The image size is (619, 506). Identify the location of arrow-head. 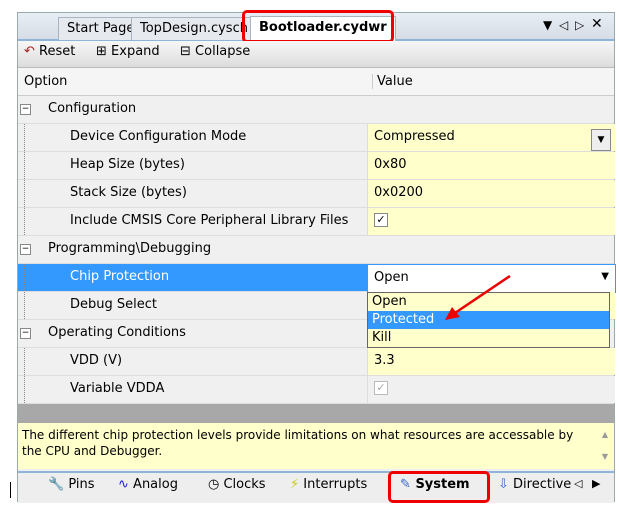
(452, 313).